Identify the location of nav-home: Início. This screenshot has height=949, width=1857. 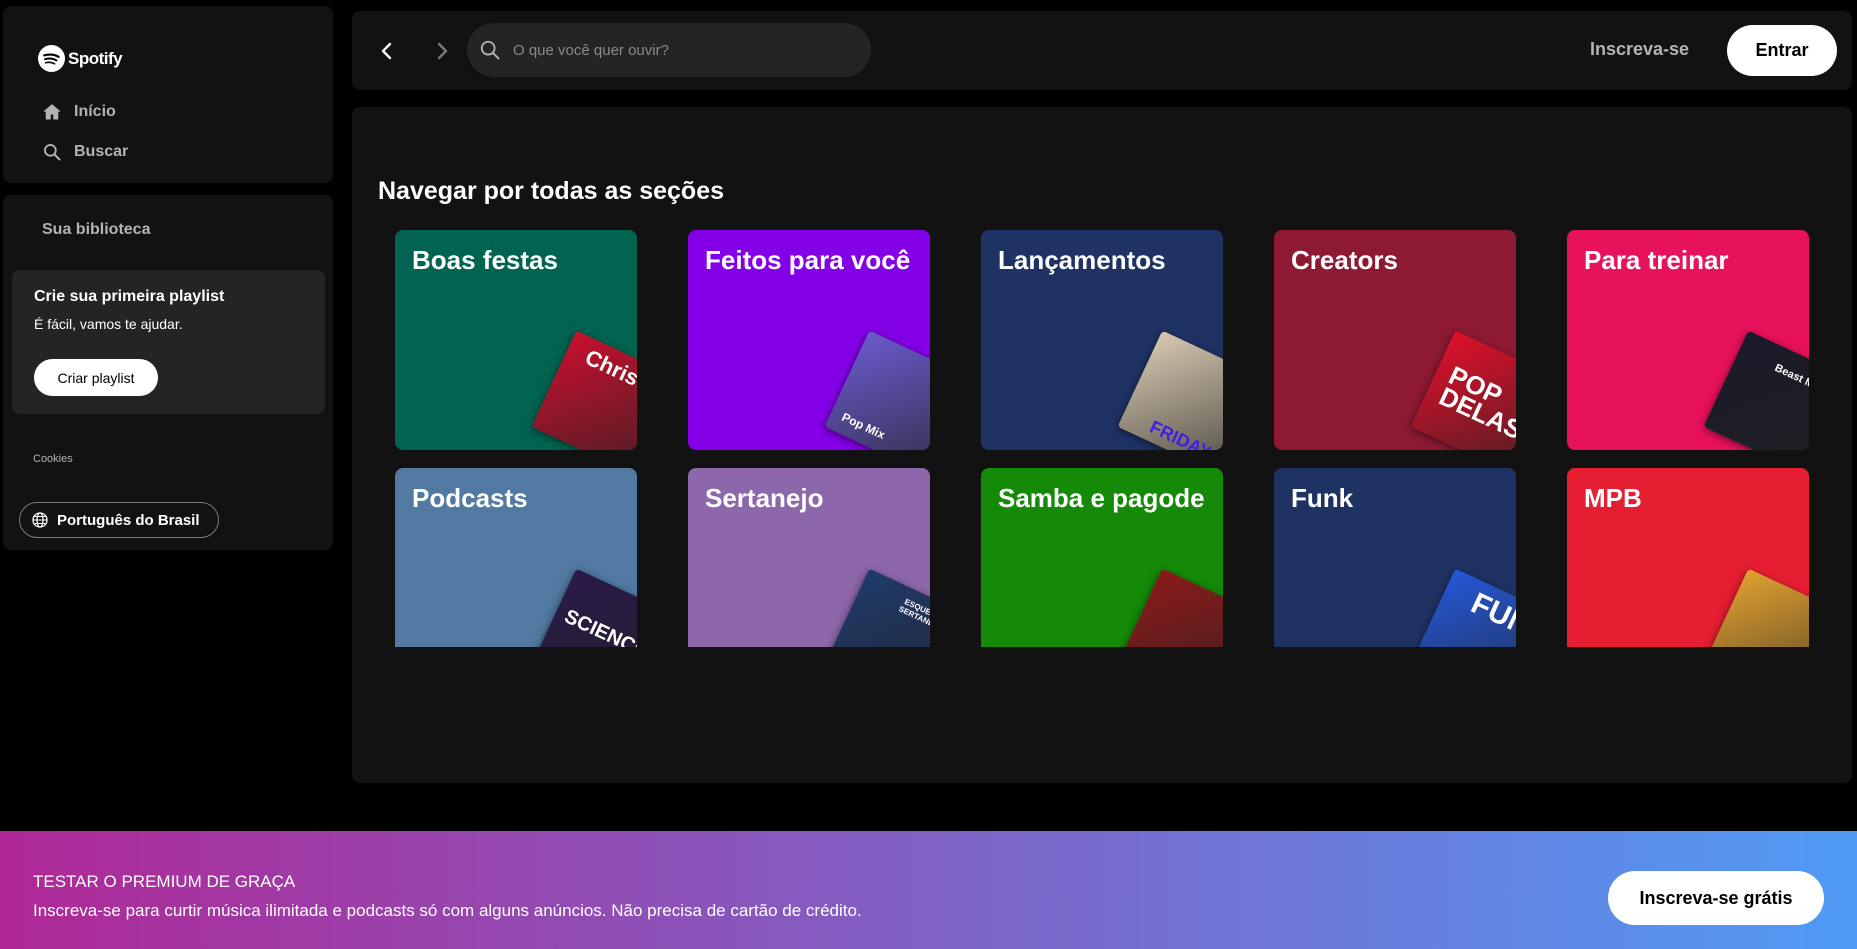
(79, 112).